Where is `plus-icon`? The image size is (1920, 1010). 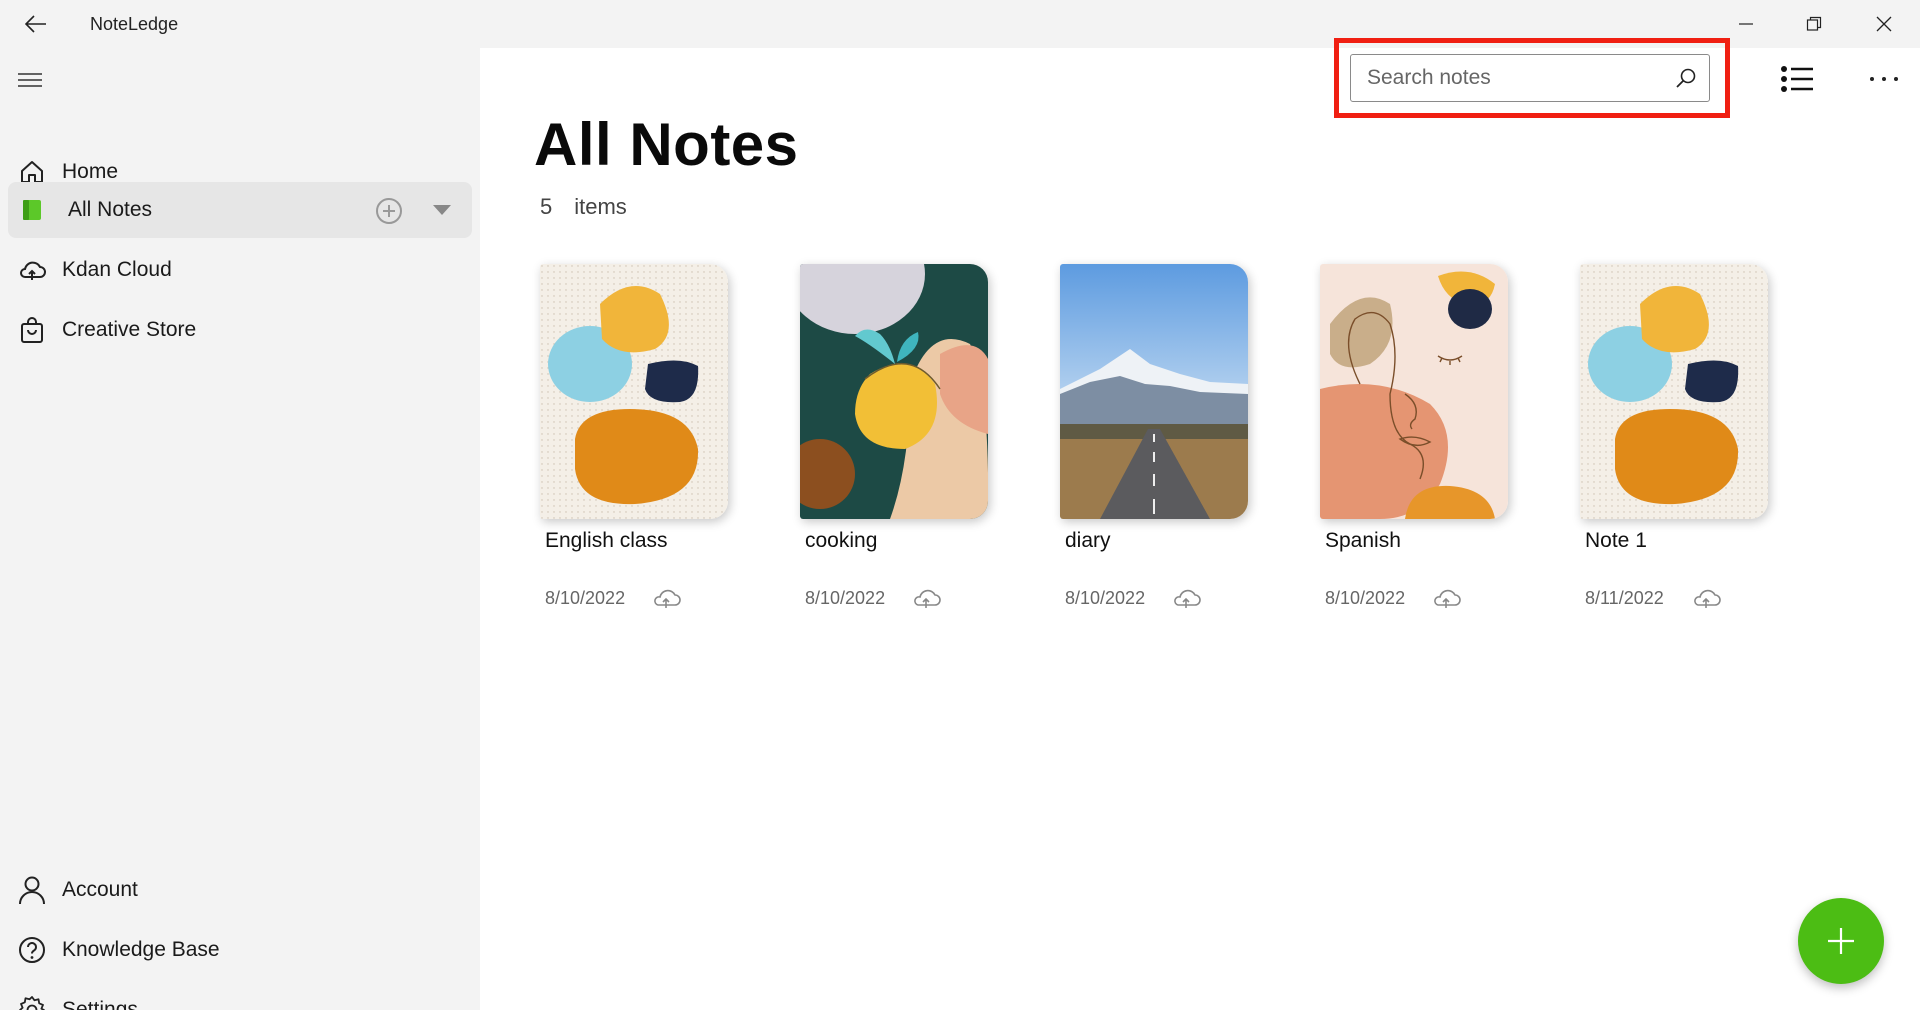 plus-icon is located at coordinates (1841, 941).